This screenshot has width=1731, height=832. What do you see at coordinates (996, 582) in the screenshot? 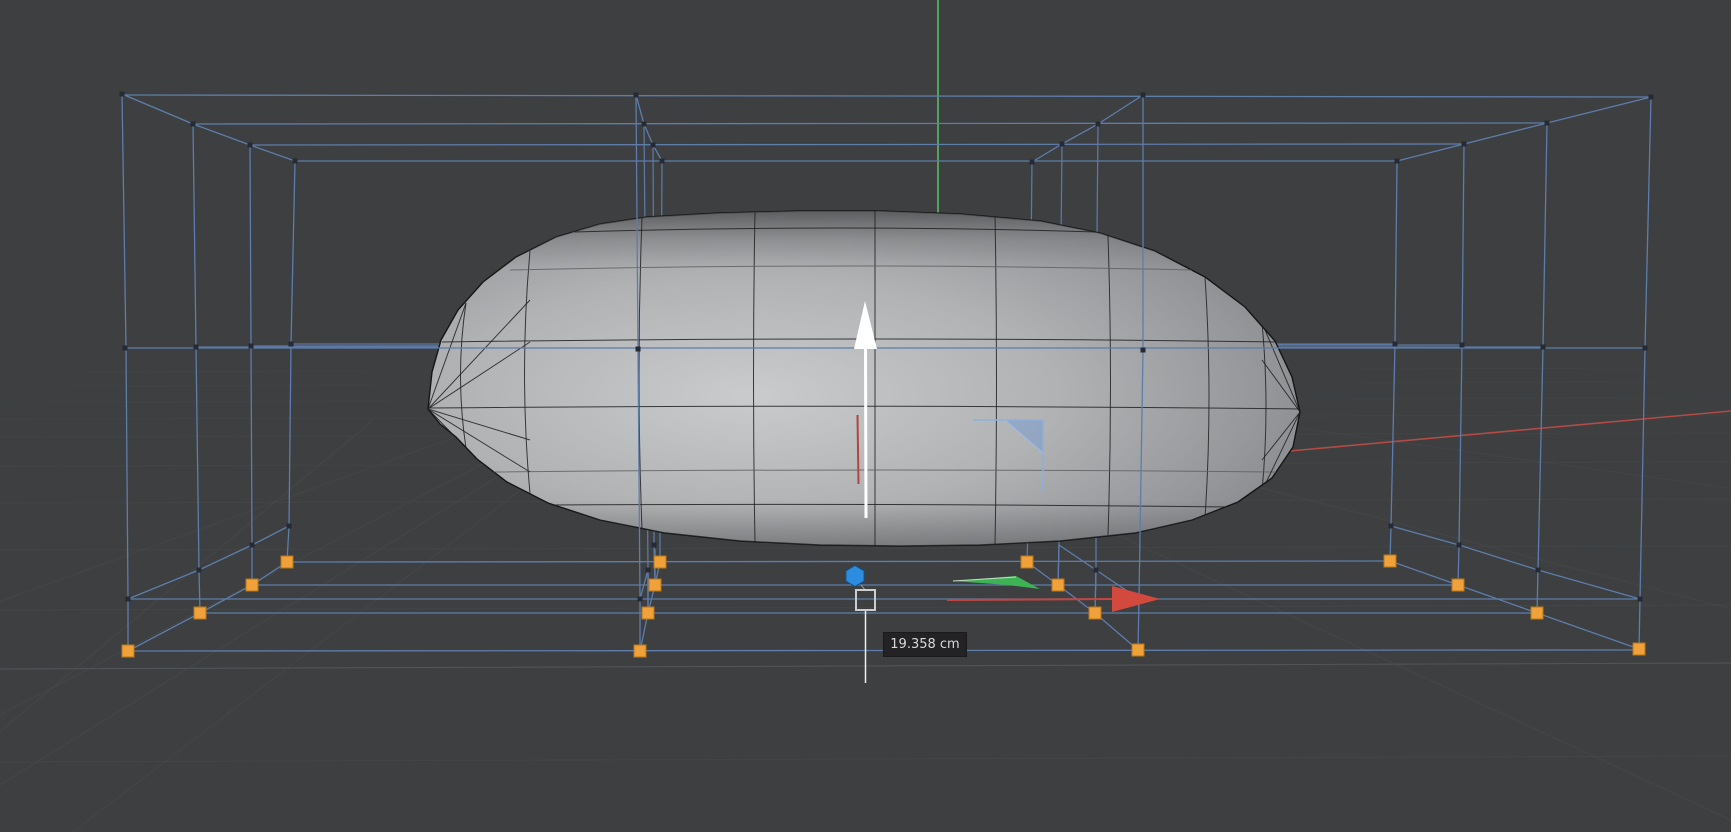
I see `gizmo-z-arrow` at bounding box center [996, 582].